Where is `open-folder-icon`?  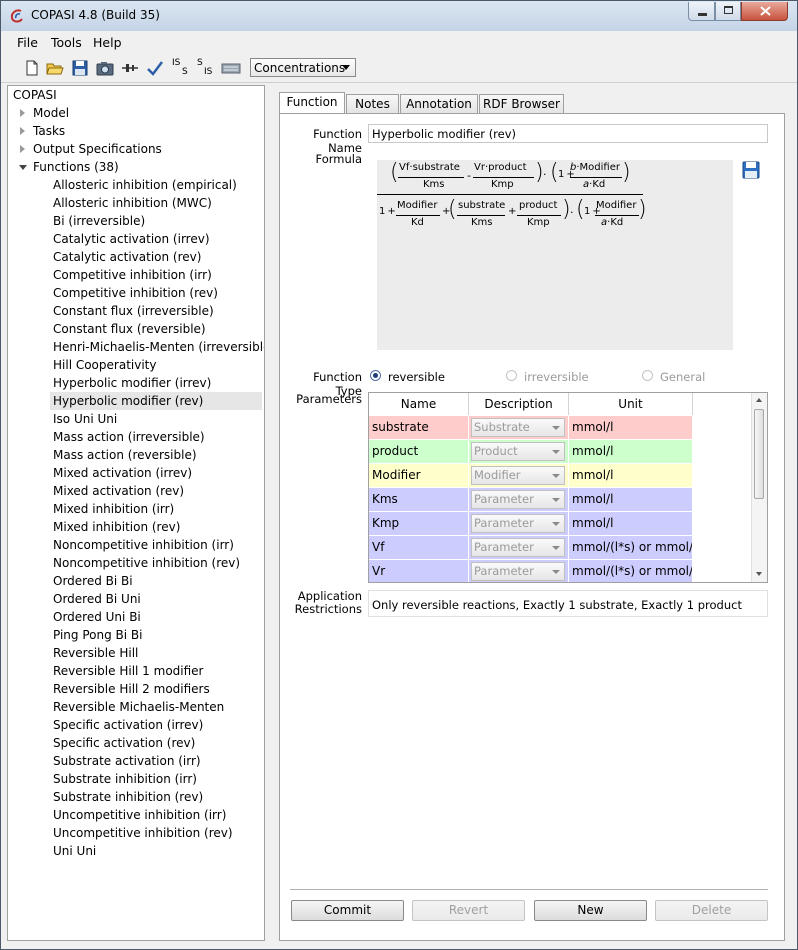
open-folder-icon is located at coordinates (55, 68).